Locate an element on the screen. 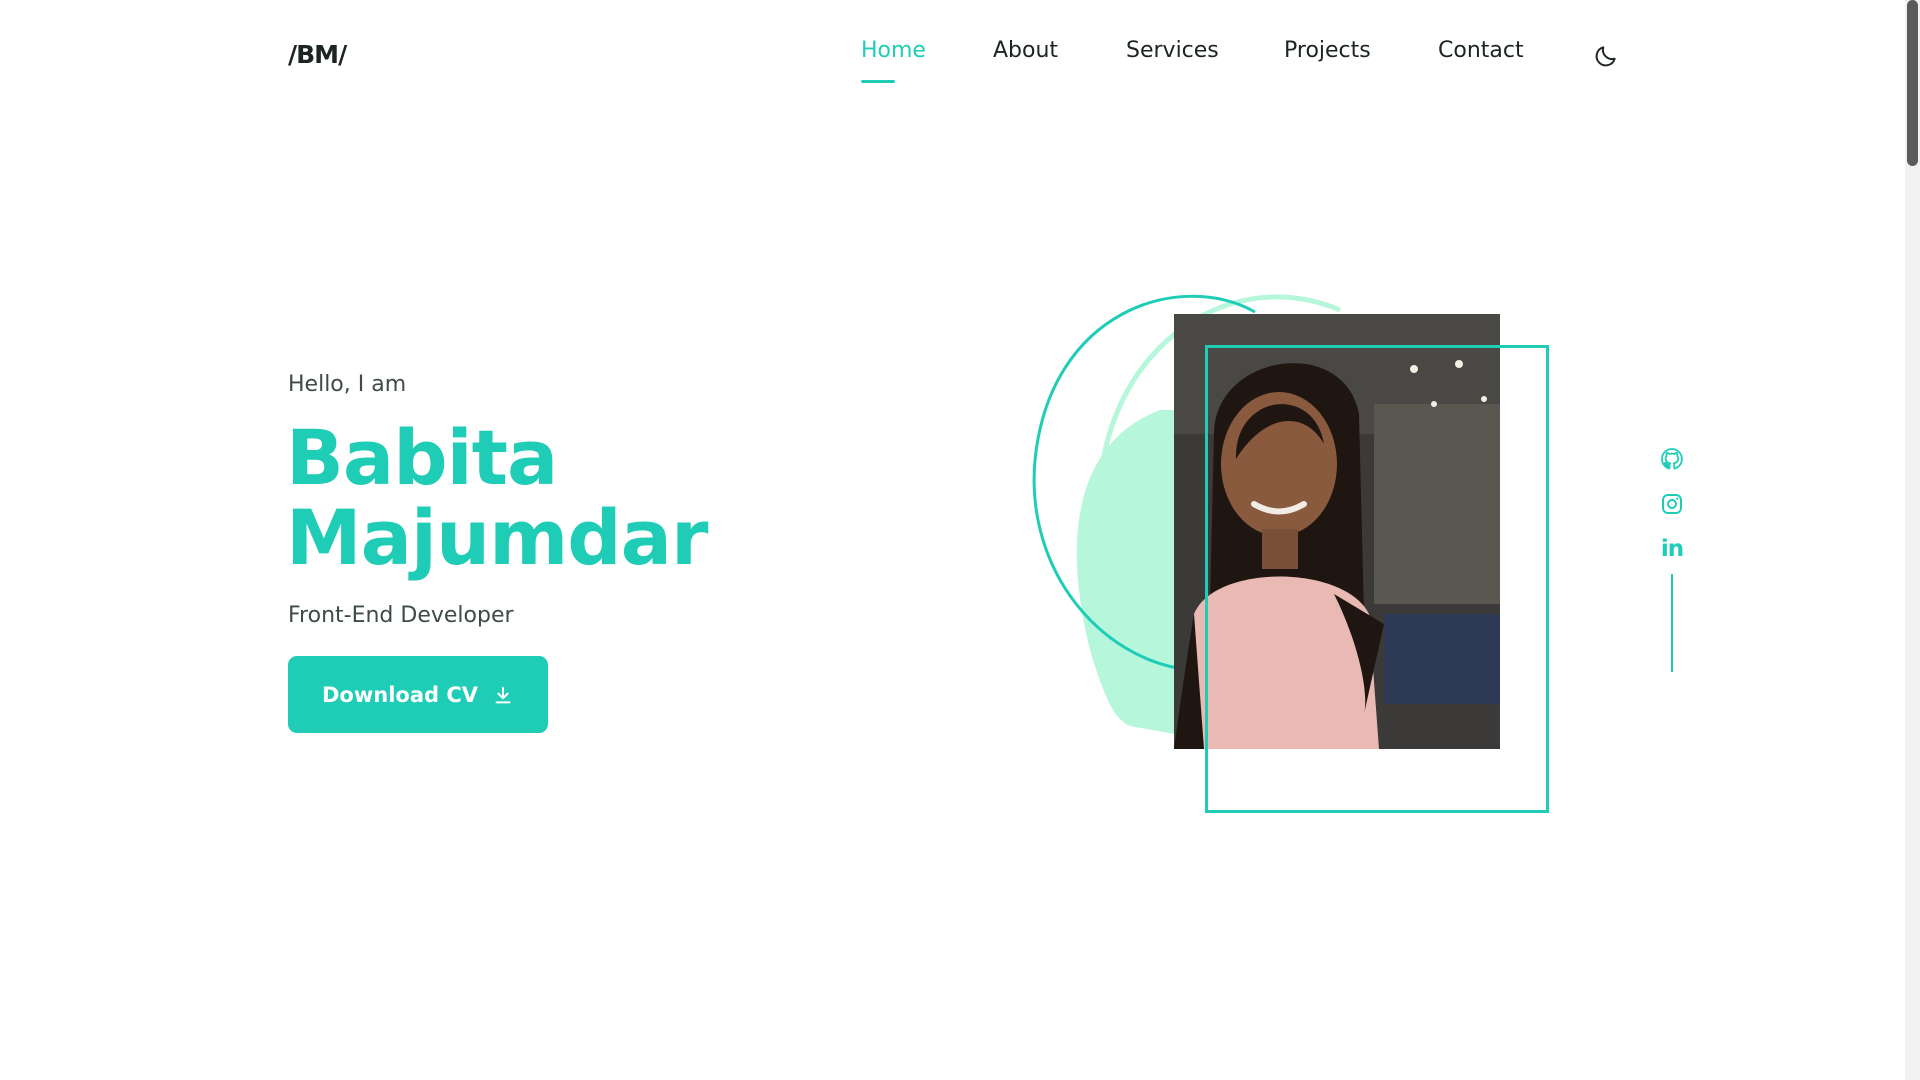 The height and width of the screenshot is (1080, 1920). download-icon is located at coordinates (503, 694).